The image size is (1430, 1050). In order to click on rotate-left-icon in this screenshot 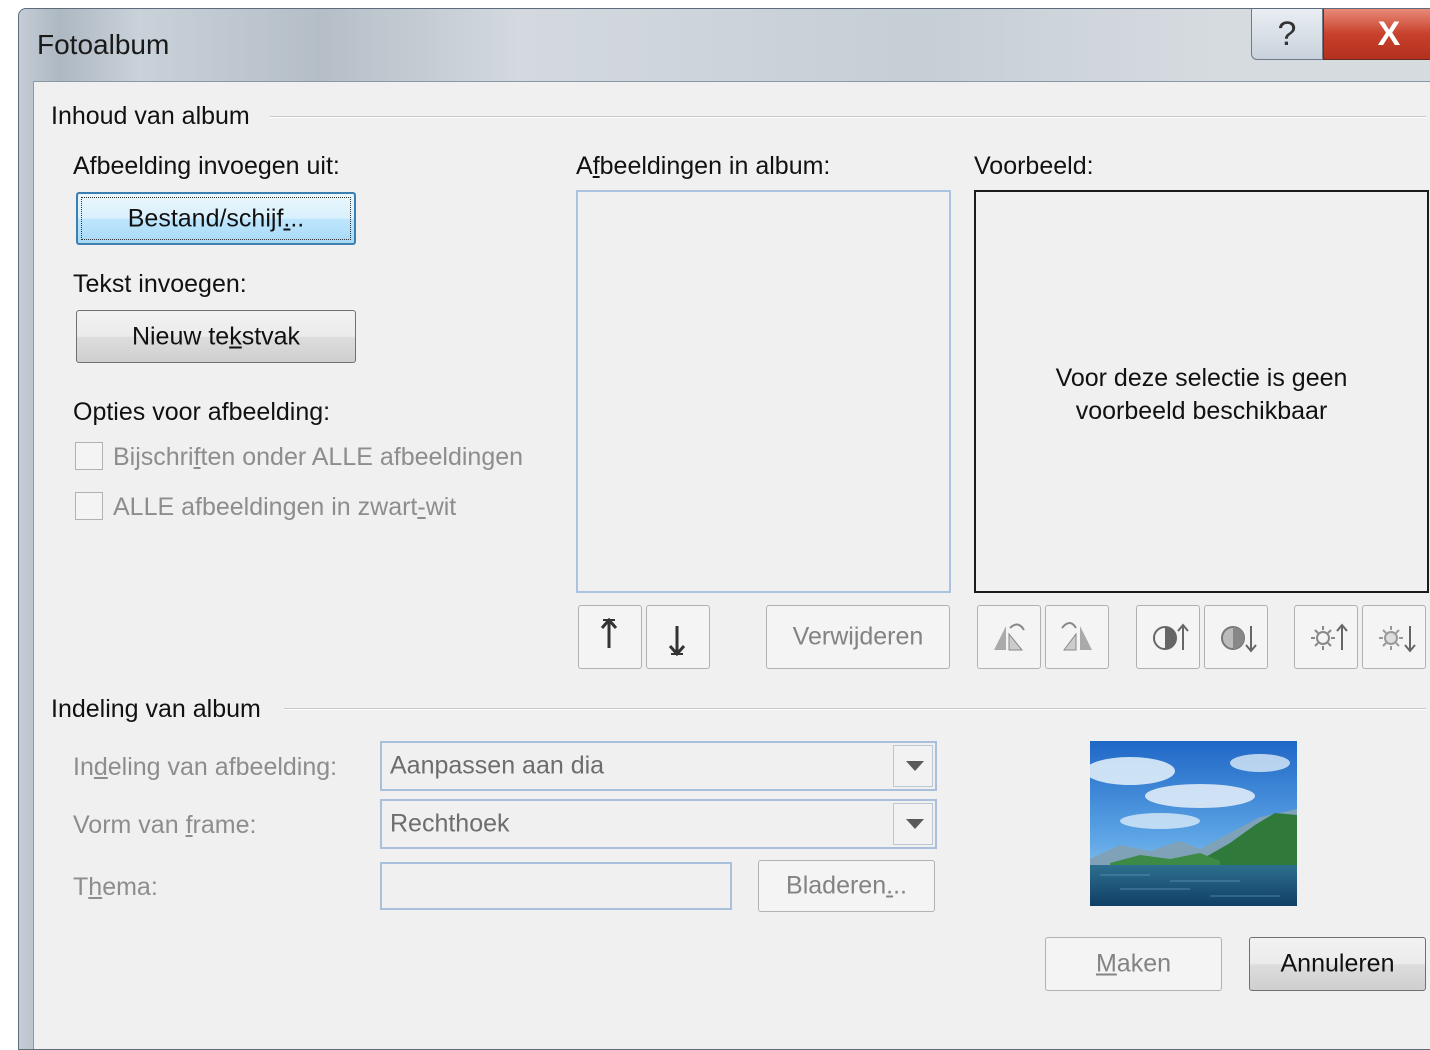, I will do `click(1009, 637)`.